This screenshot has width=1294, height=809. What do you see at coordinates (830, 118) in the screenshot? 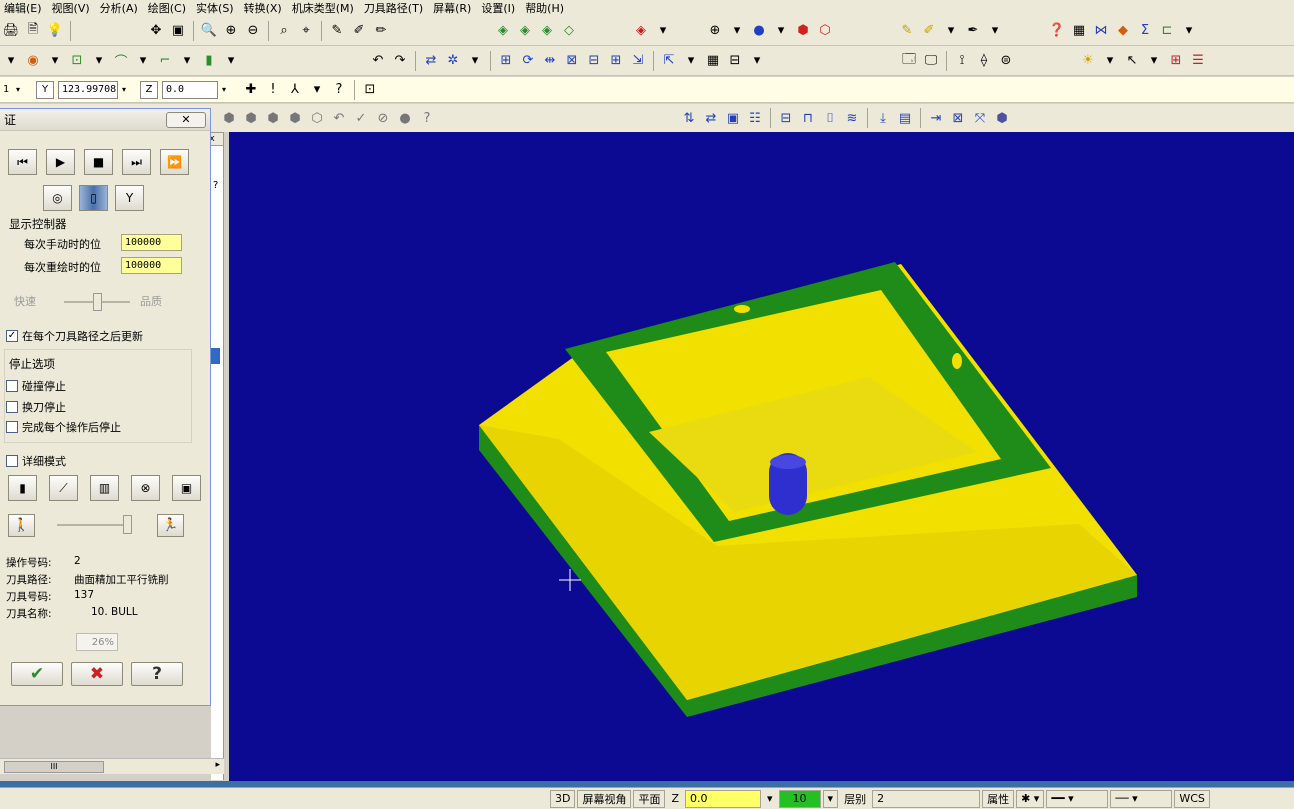
I see `toolpath-icon: ⌷` at bounding box center [830, 118].